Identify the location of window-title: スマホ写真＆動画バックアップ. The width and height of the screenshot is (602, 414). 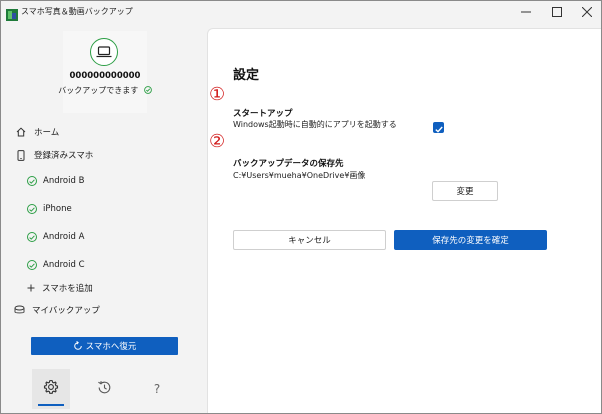
(77, 11).